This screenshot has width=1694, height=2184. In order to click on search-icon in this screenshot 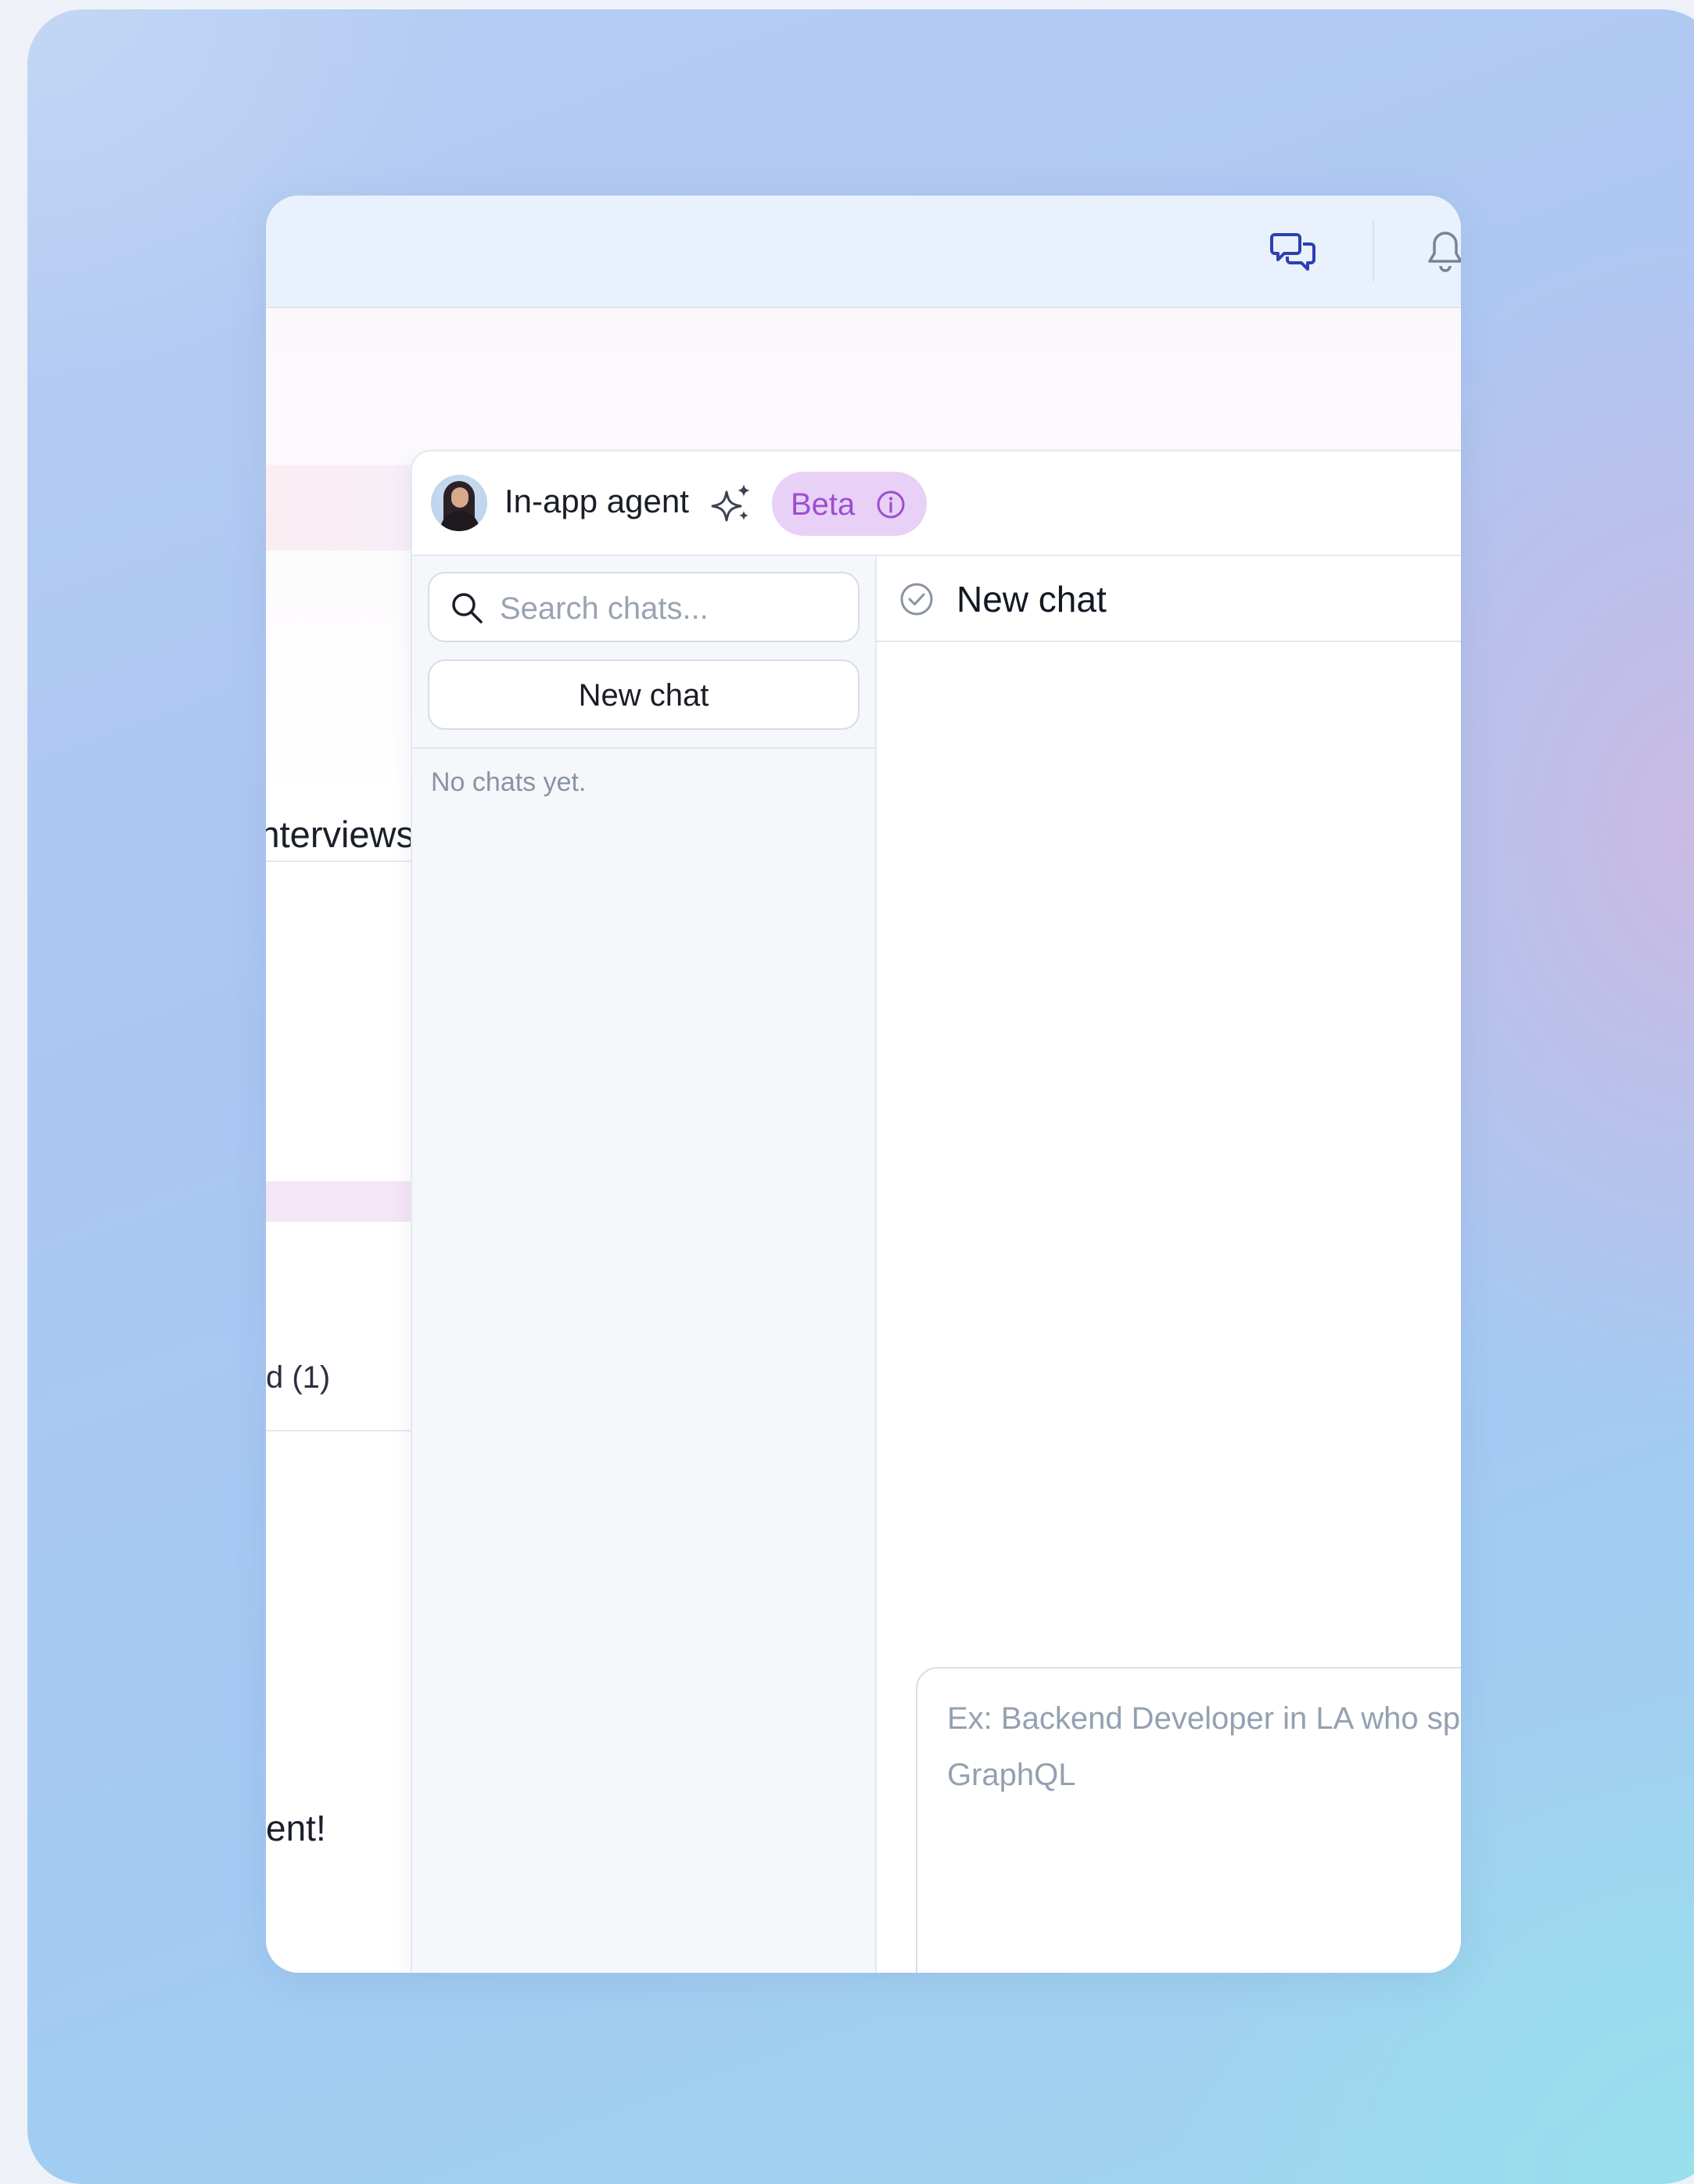, I will do `click(467, 608)`.